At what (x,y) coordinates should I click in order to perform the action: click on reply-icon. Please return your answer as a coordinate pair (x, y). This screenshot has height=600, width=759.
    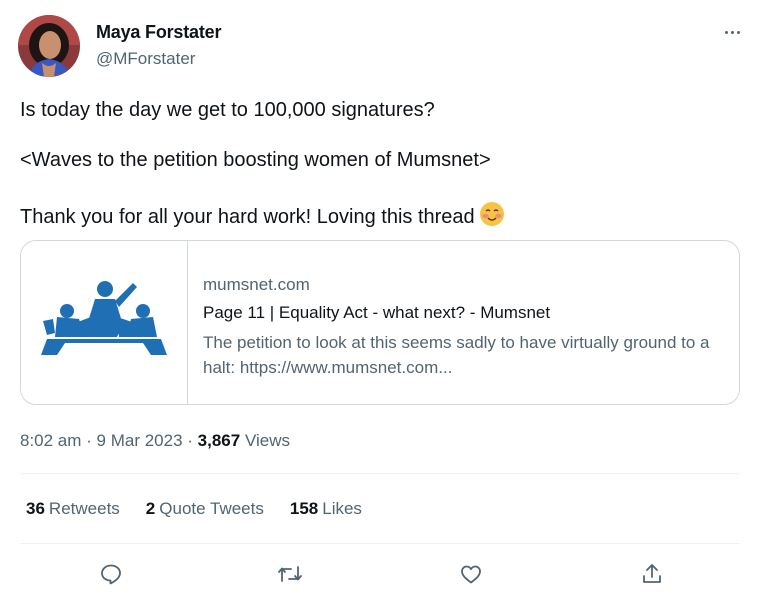
    Looking at the image, I should click on (111, 574).